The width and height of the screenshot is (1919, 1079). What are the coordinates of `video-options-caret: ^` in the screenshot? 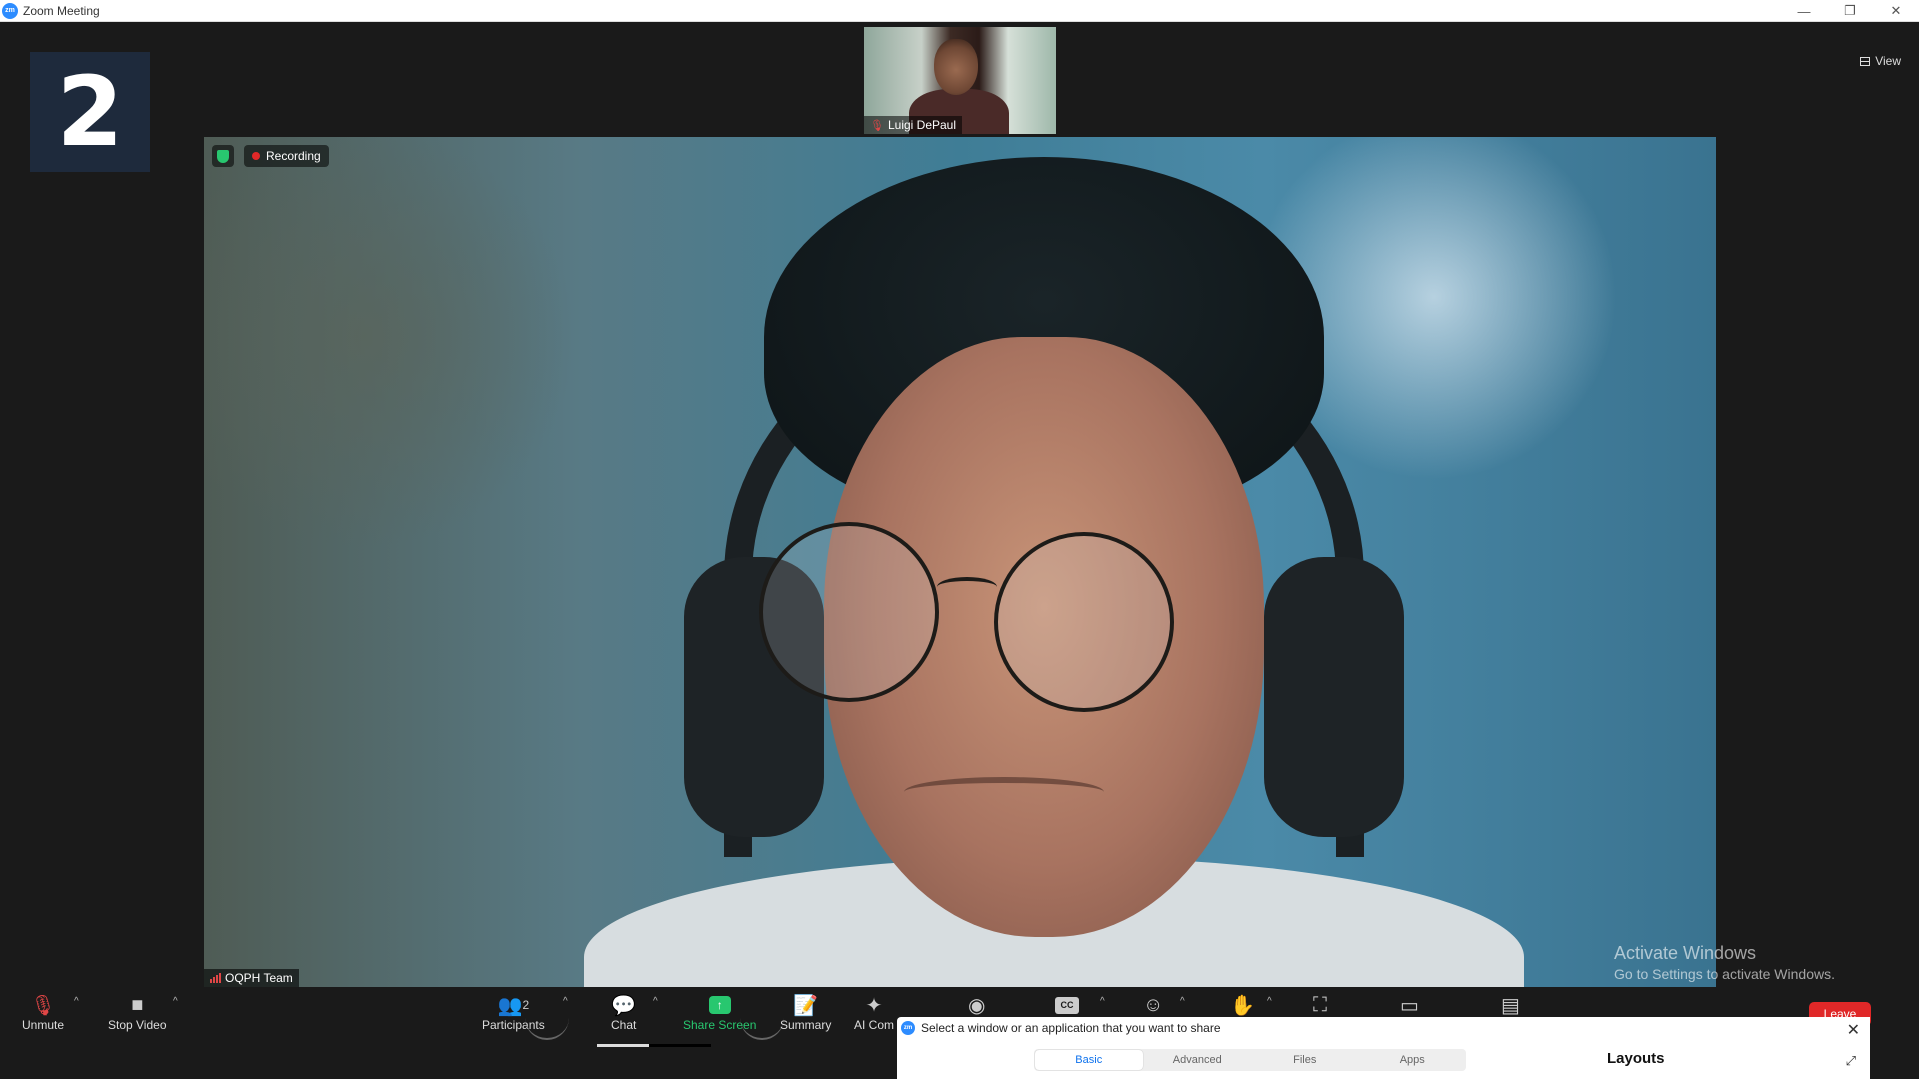 It's located at (175, 1001).